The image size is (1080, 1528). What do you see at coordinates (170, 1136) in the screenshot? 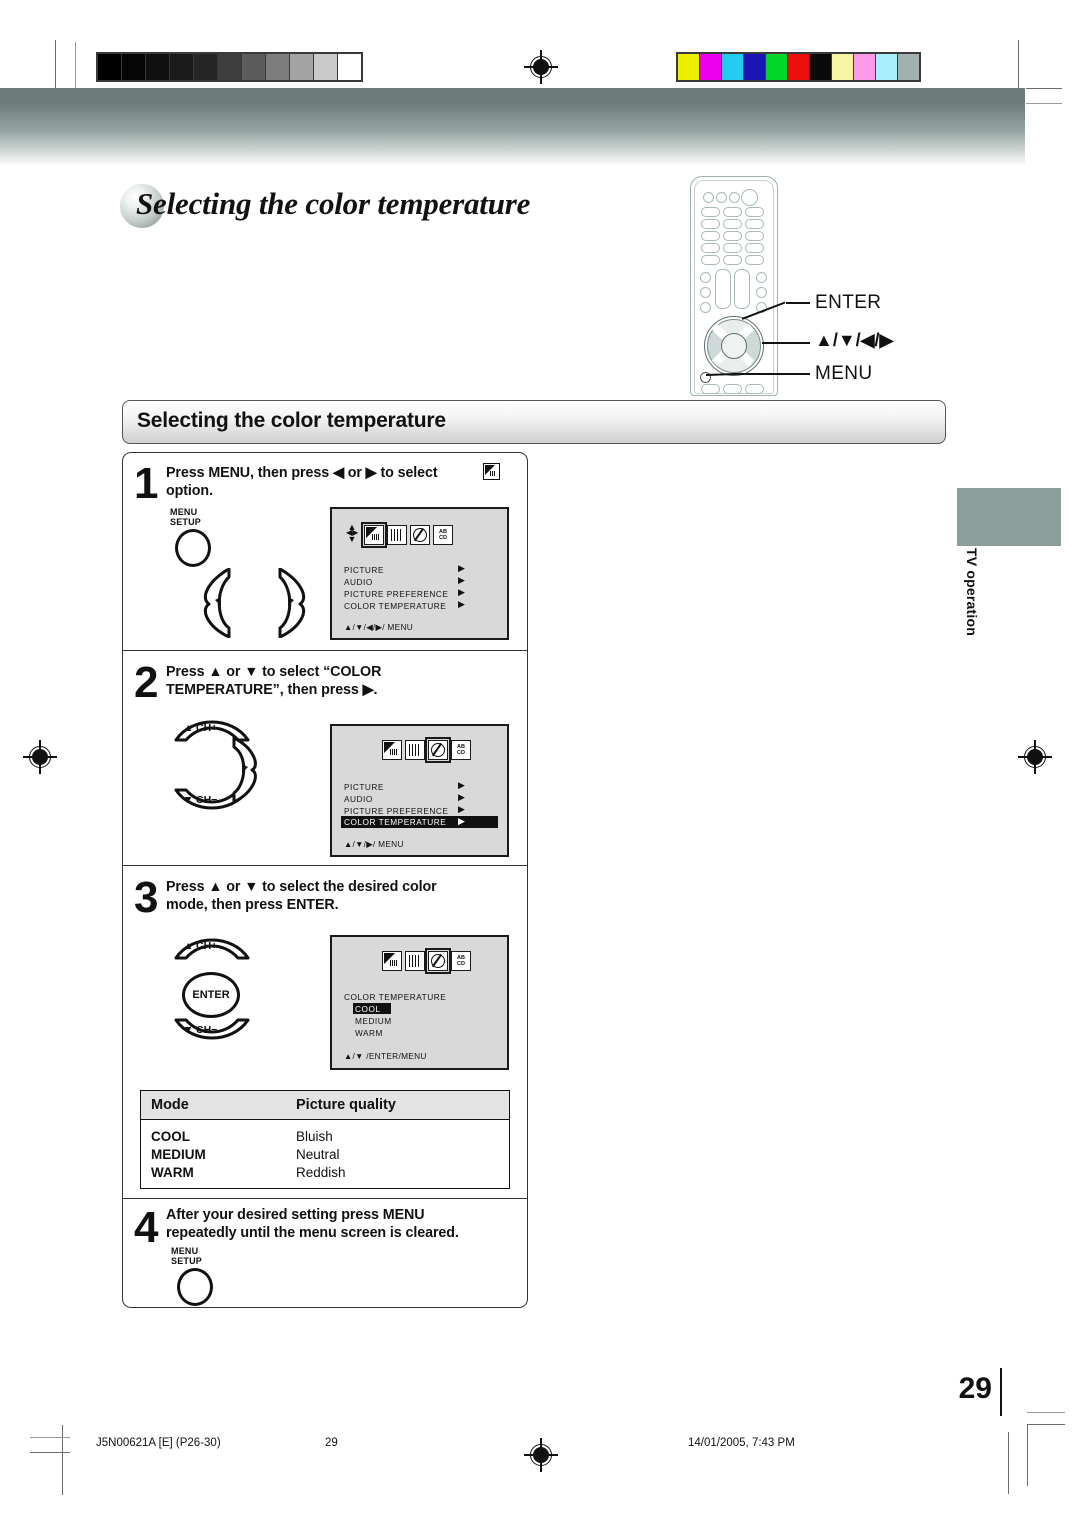
I see `mode-table-cell-mode-0: COOL` at bounding box center [170, 1136].